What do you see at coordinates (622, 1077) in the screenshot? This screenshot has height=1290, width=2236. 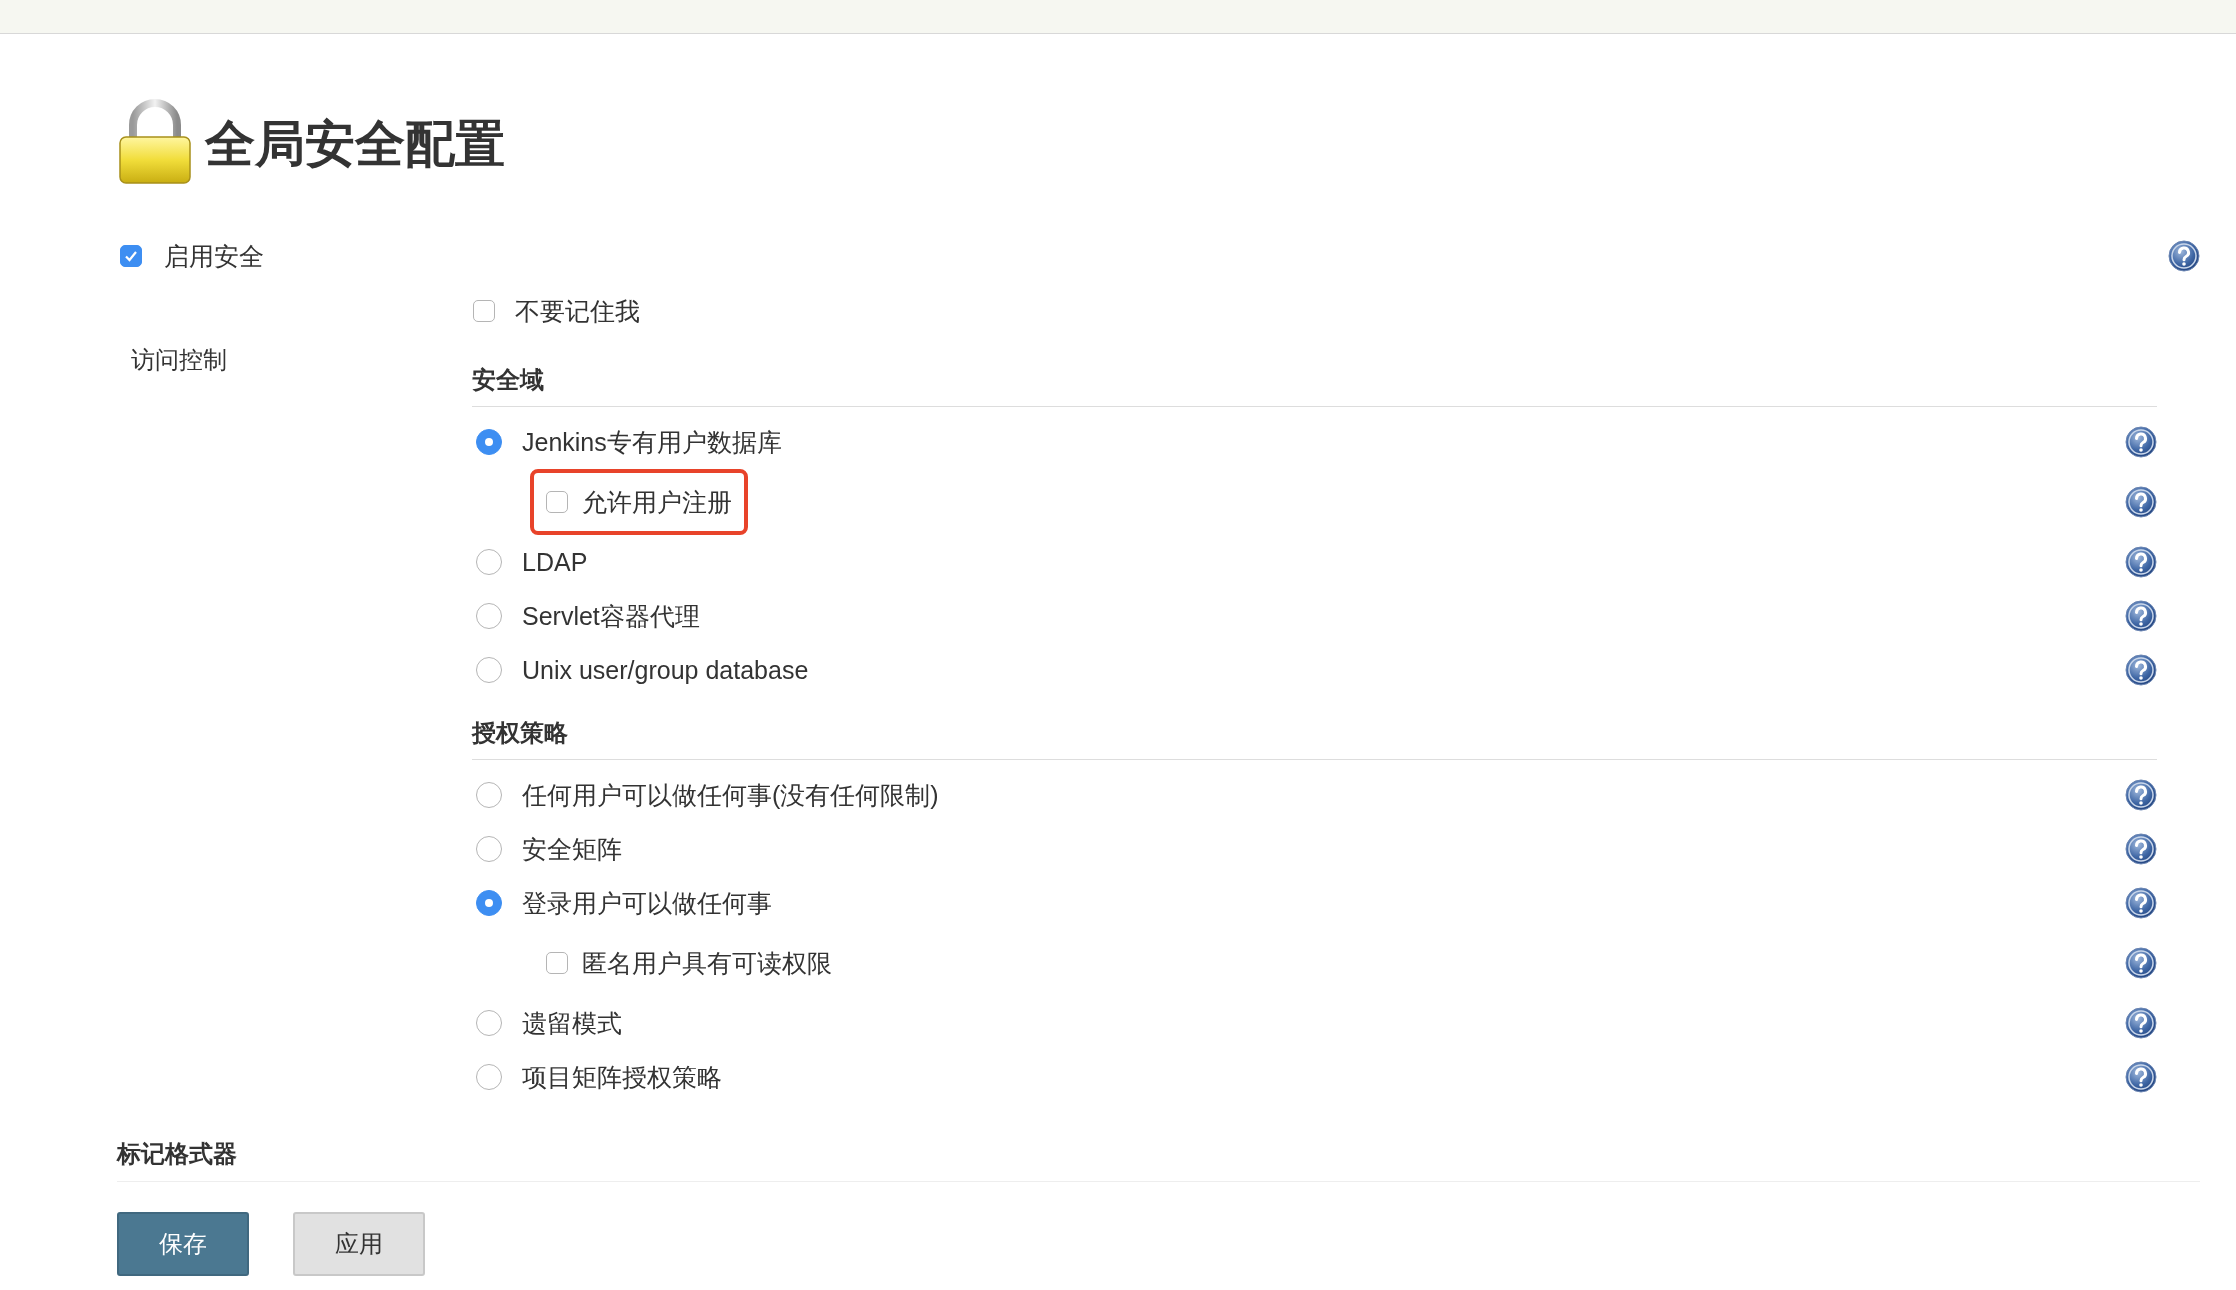 I see `option-label: 项目矩阵授权策略` at bounding box center [622, 1077].